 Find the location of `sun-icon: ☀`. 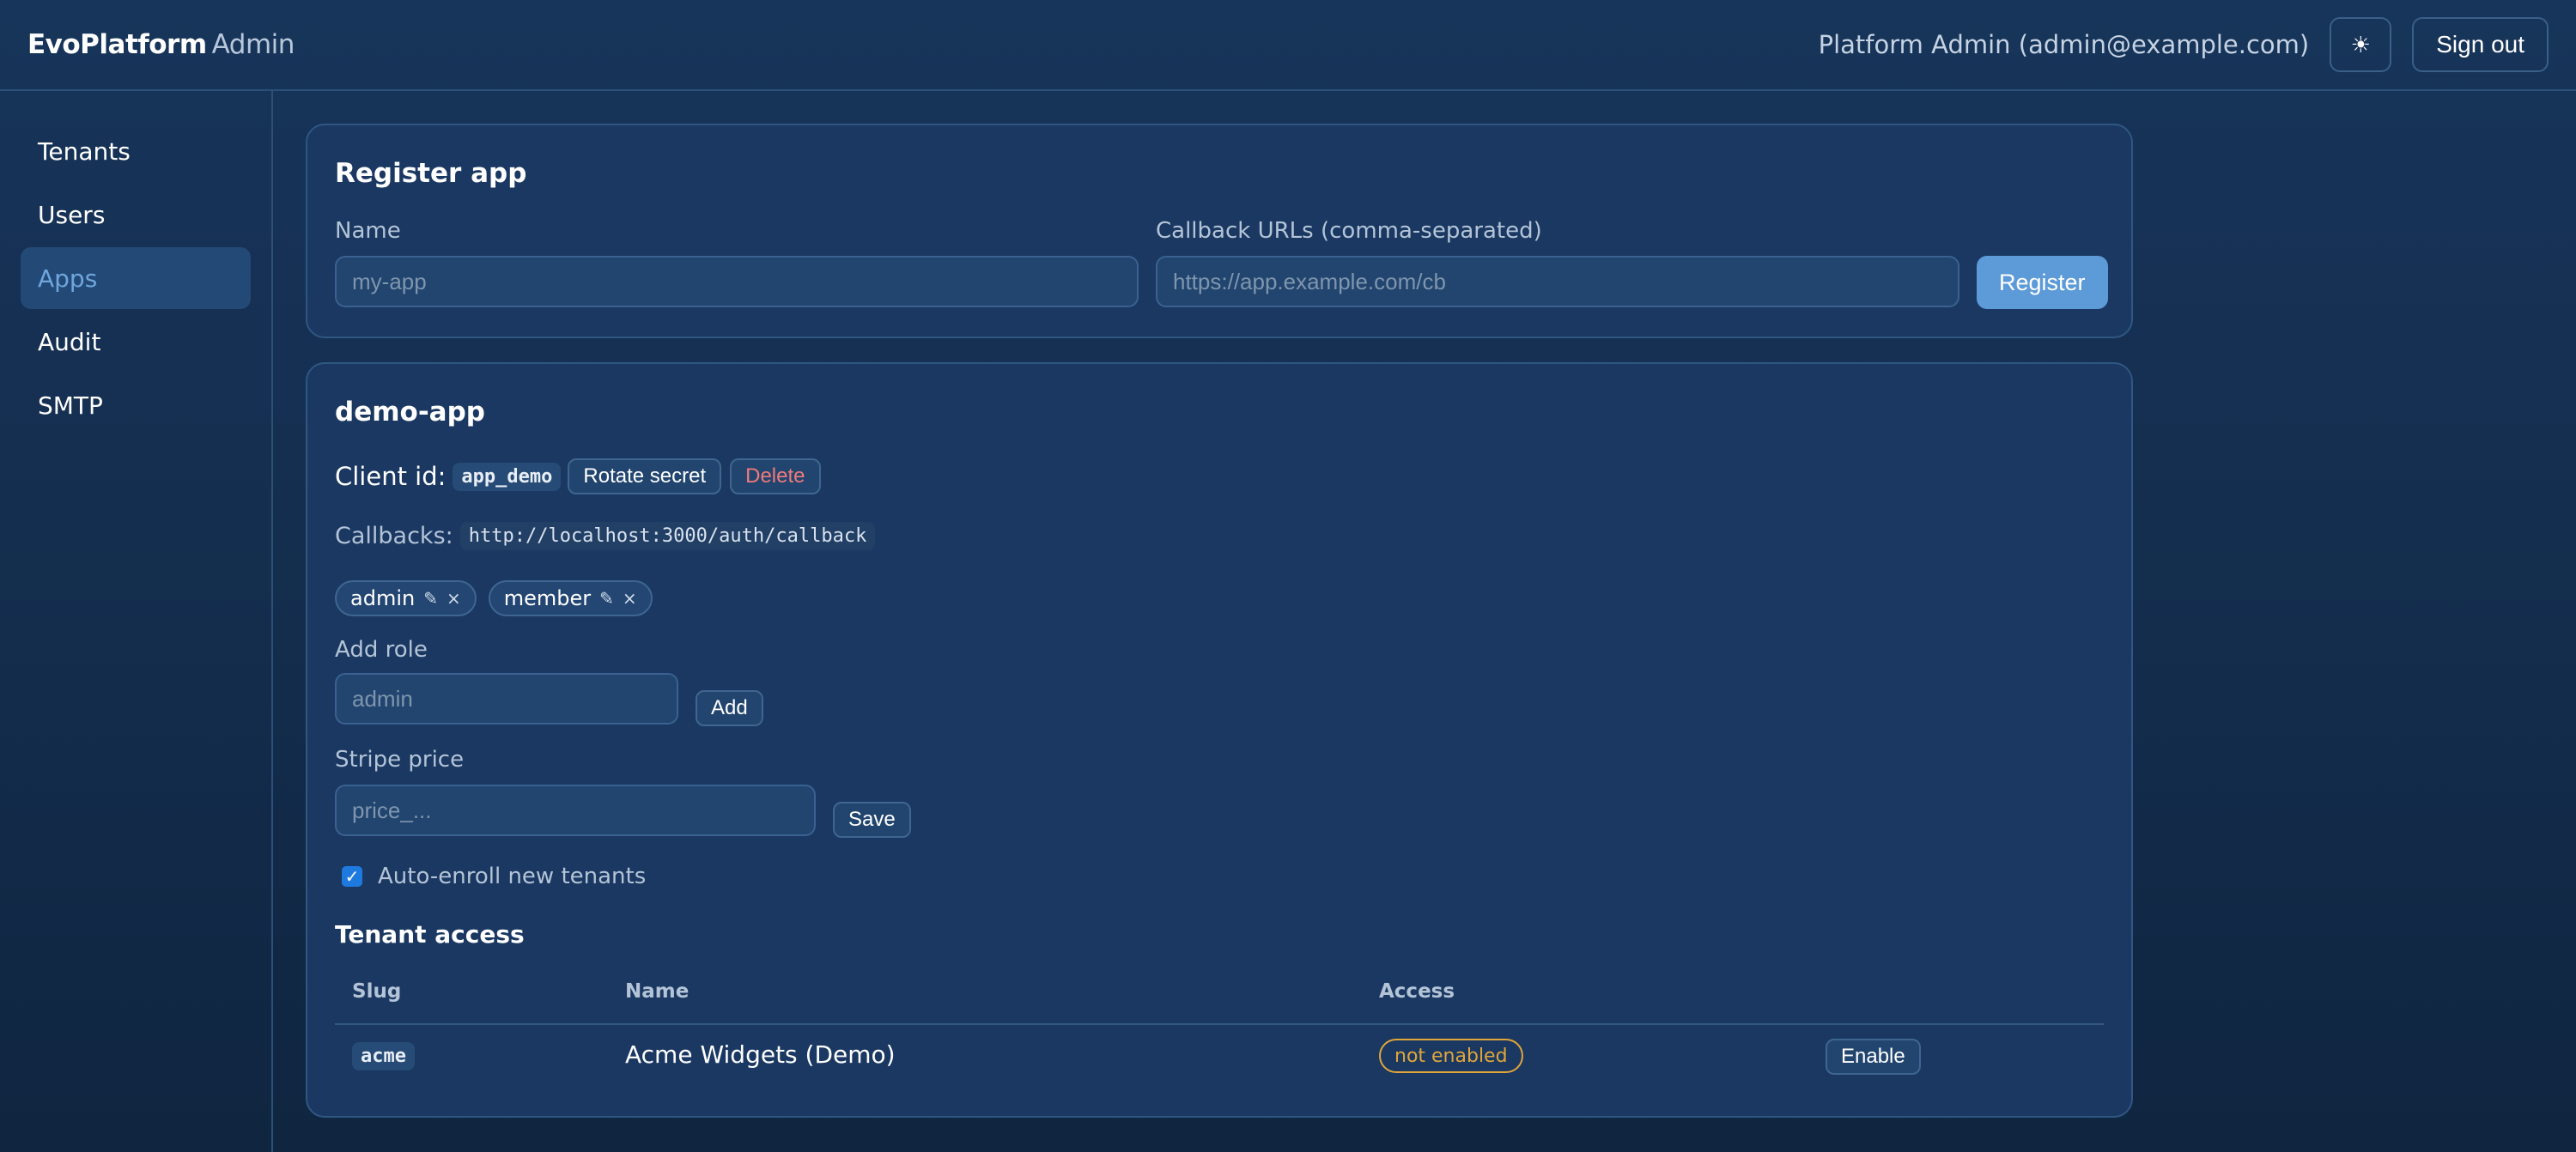

sun-icon: ☀ is located at coordinates (2361, 44).